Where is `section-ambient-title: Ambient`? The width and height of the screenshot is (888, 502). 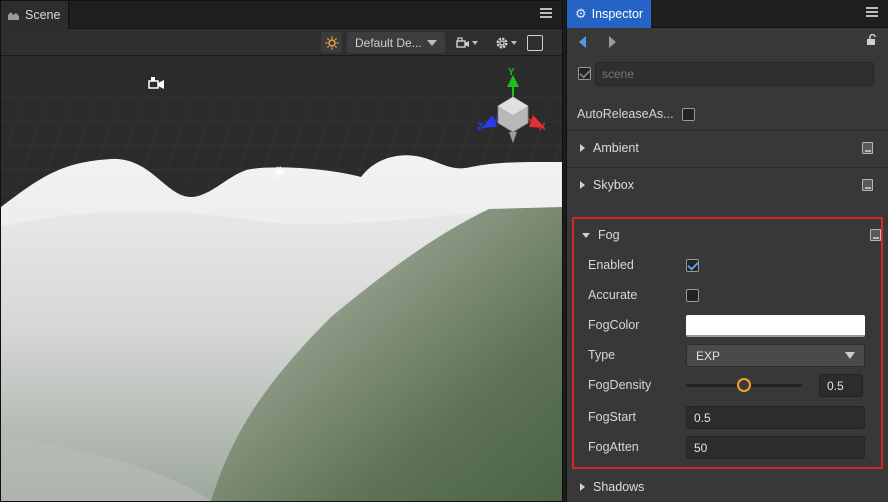 section-ambient-title: Ambient is located at coordinates (616, 147).